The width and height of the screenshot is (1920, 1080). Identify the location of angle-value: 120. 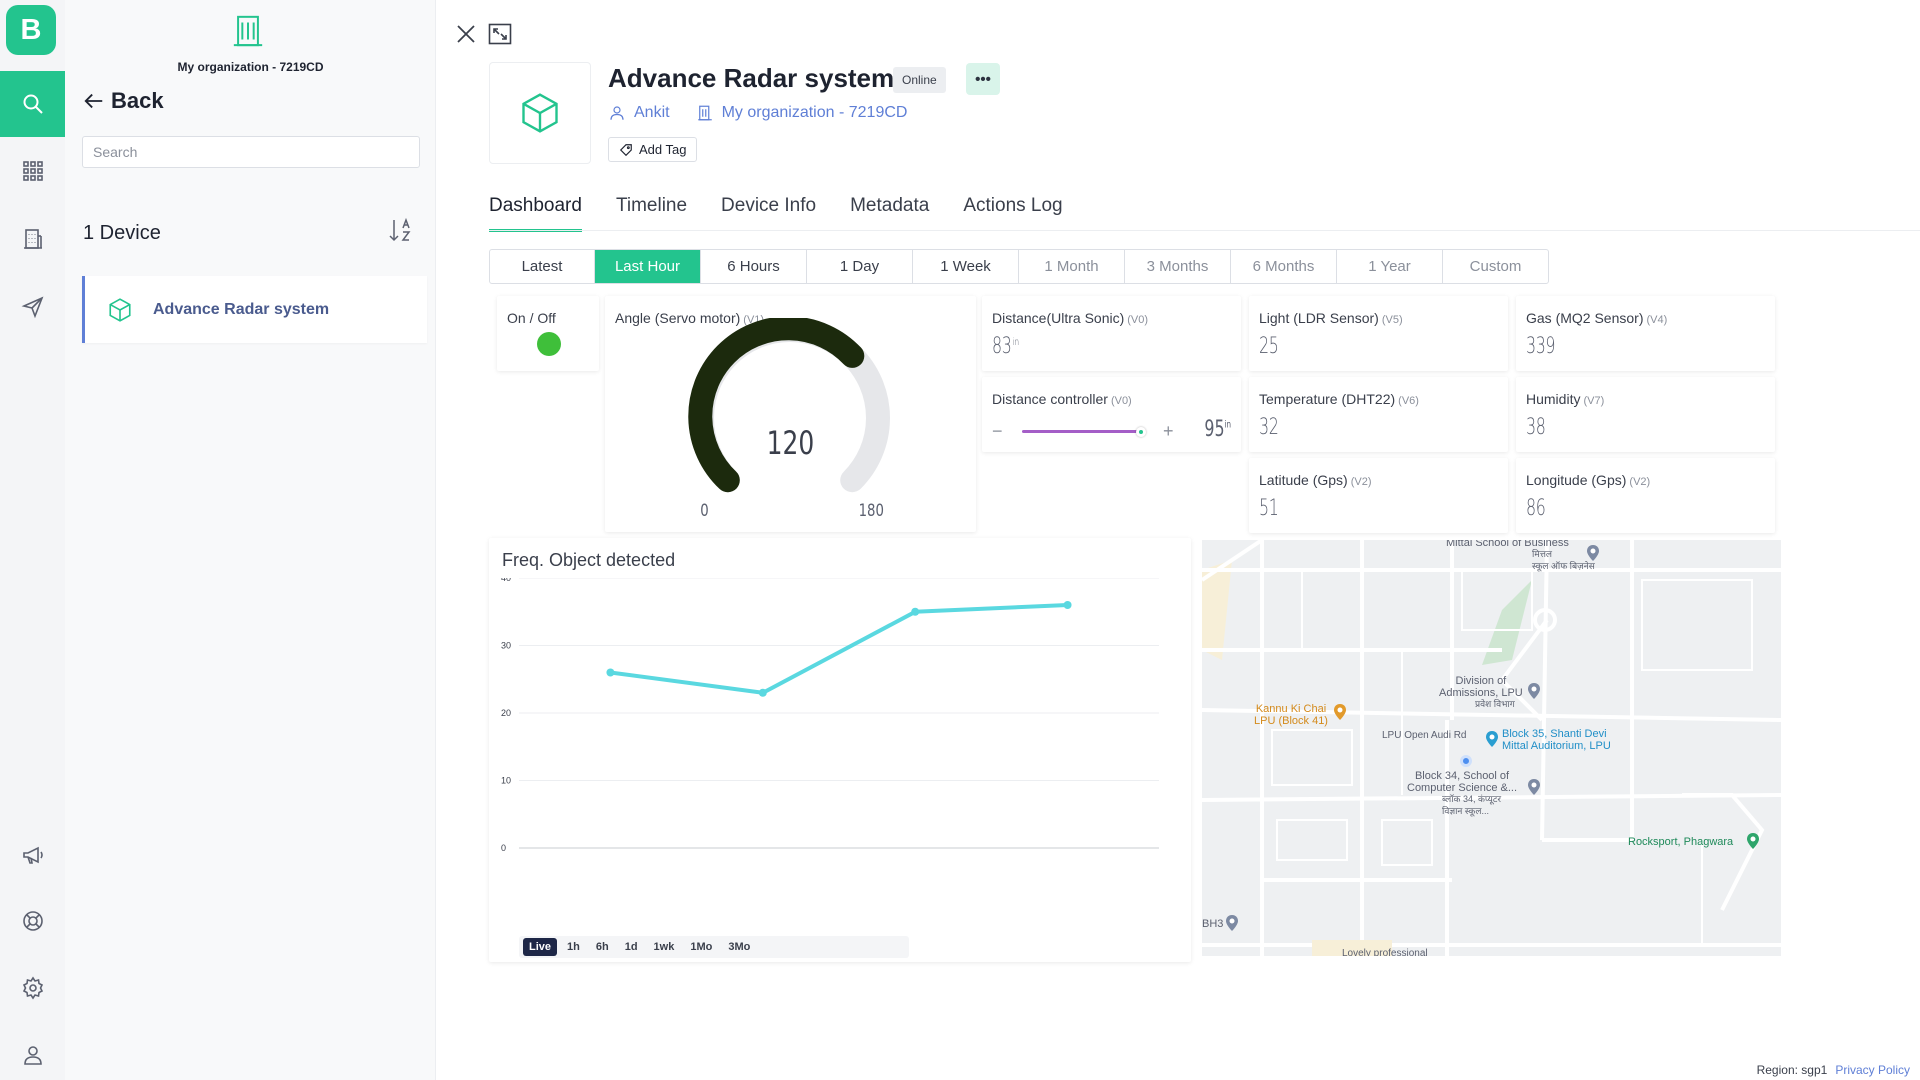
(790, 443).